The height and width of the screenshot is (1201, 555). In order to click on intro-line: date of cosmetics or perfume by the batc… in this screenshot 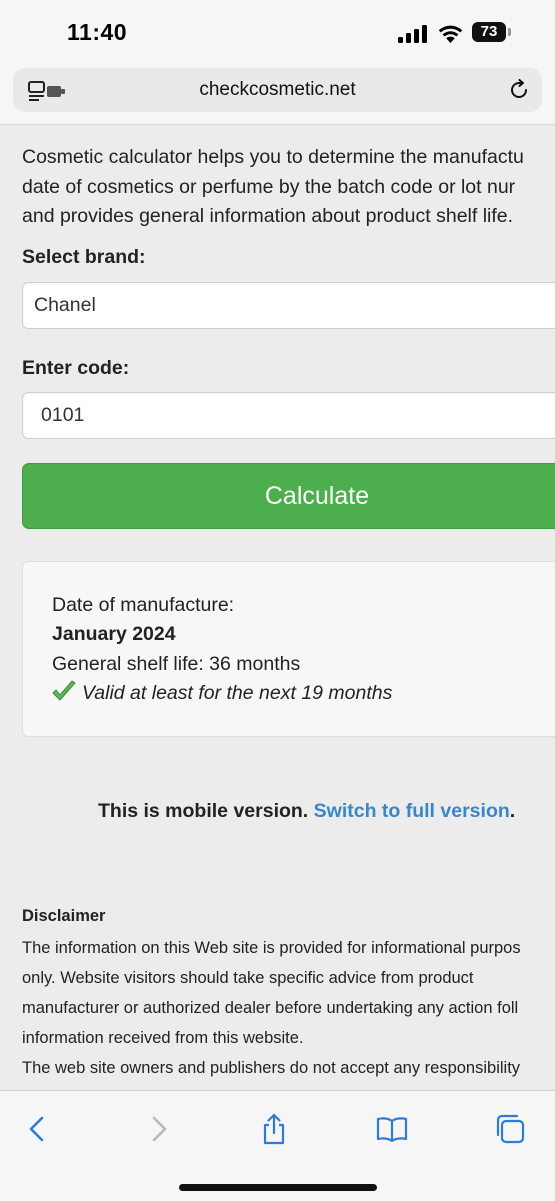, I will do `click(269, 186)`.